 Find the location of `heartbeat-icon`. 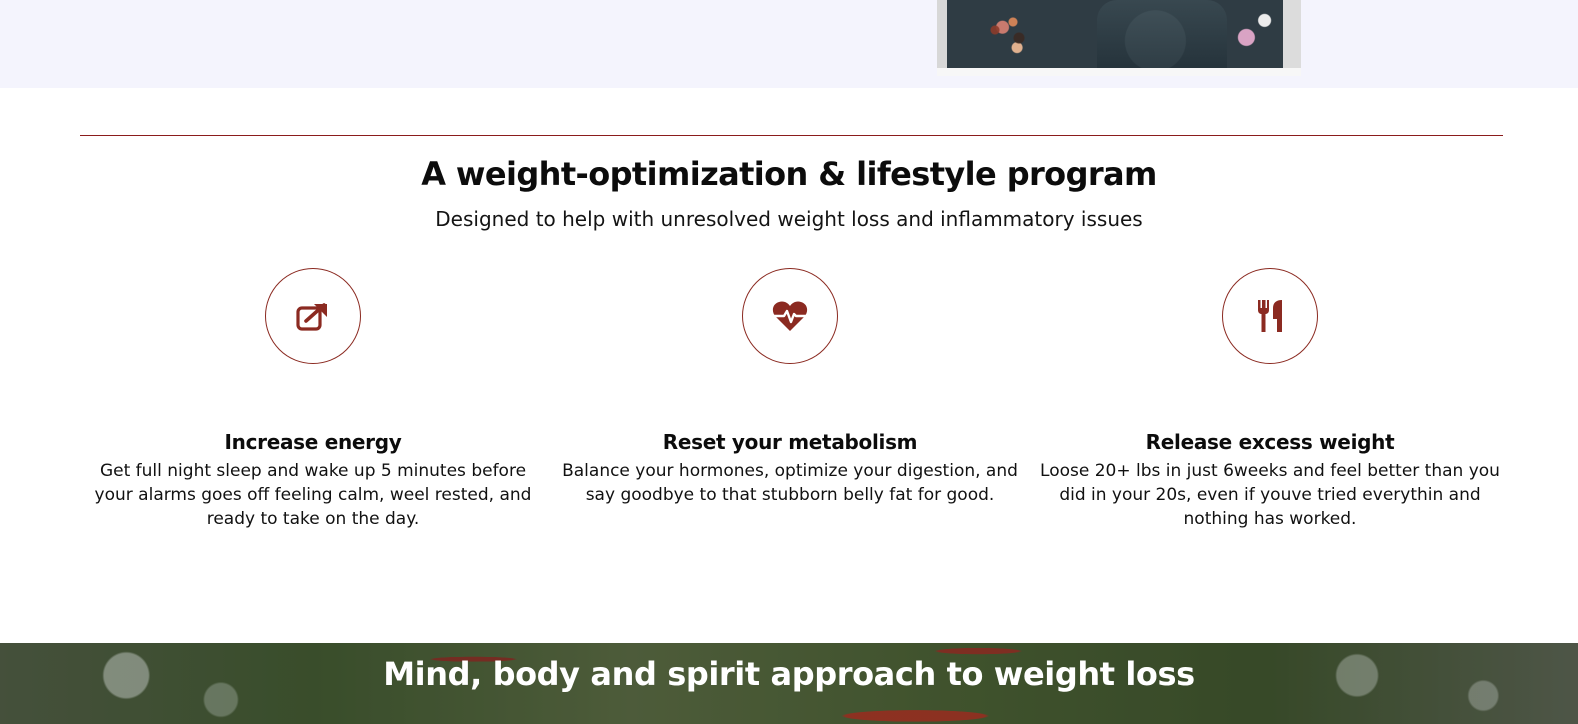

heartbeat-icon is located at coordinates (790, 316).